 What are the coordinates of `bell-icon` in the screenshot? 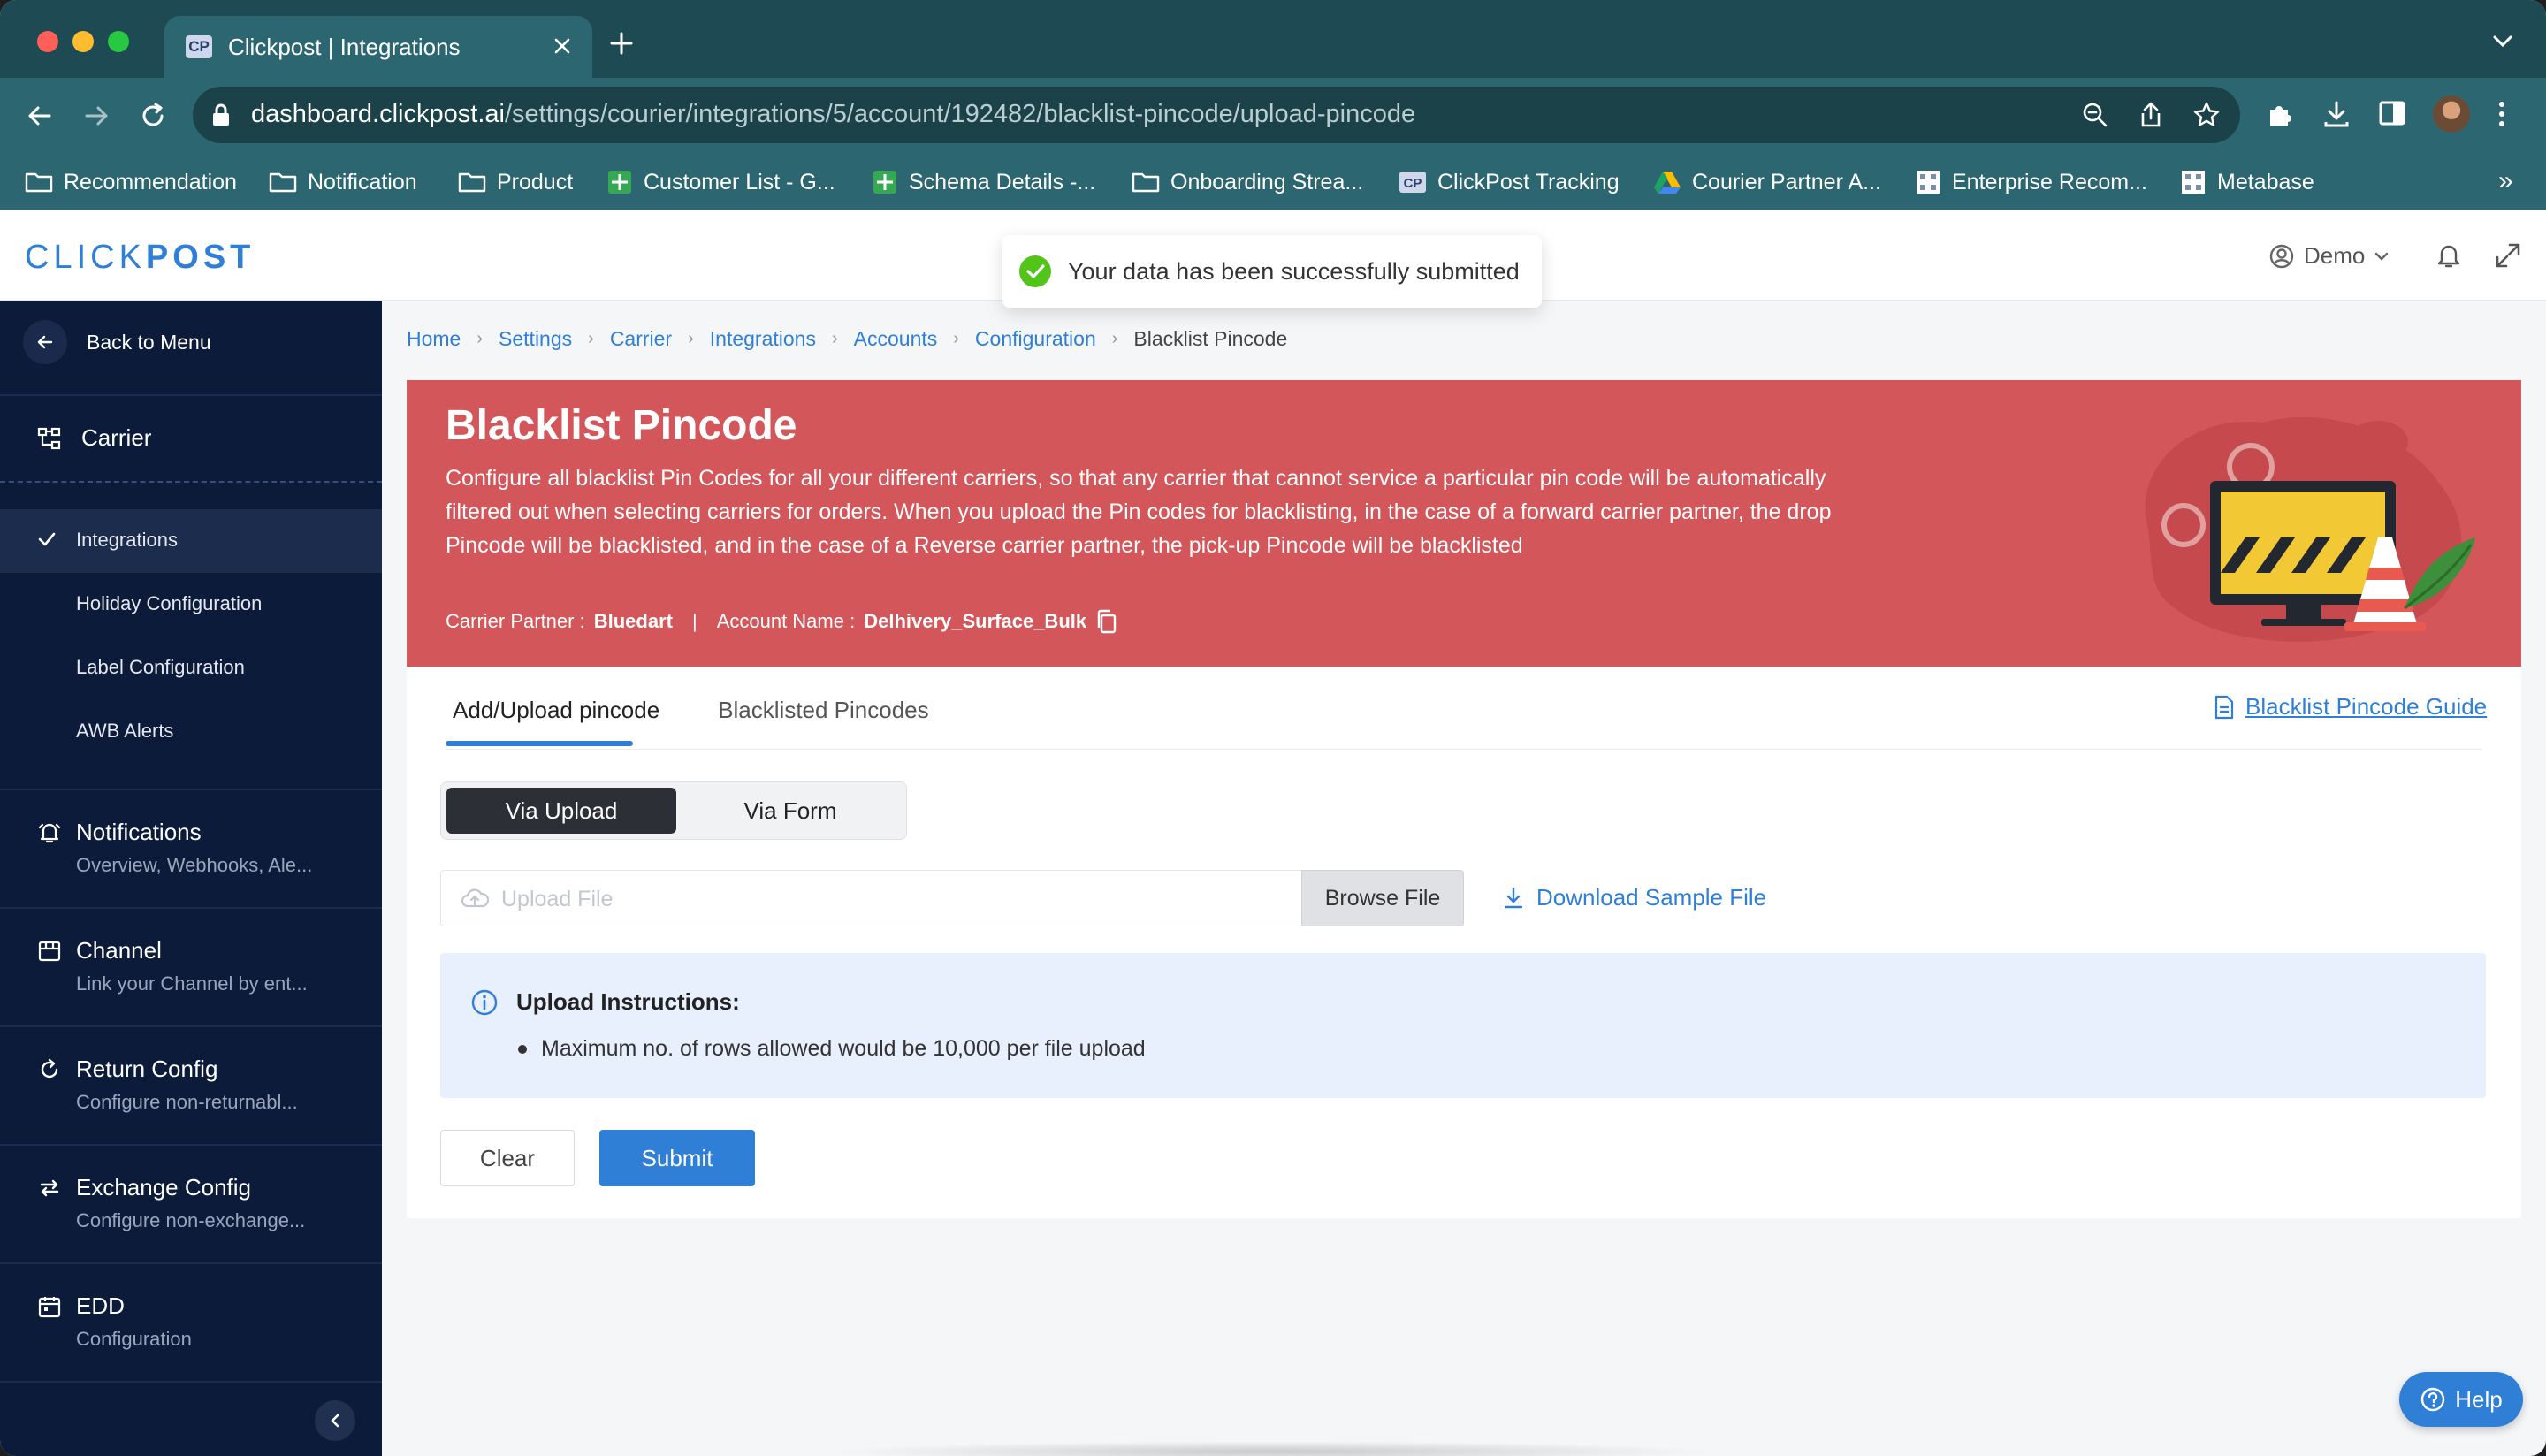 It's located at (2448, 255).